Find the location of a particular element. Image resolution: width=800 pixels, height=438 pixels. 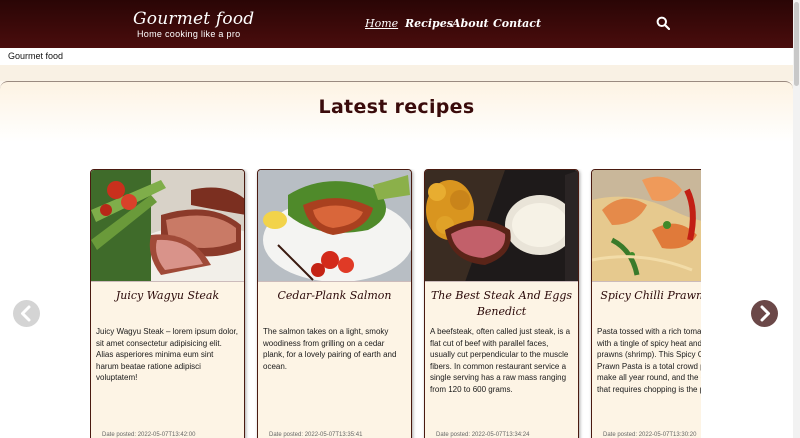

nav-about: About is located at coordinates (470, 23).